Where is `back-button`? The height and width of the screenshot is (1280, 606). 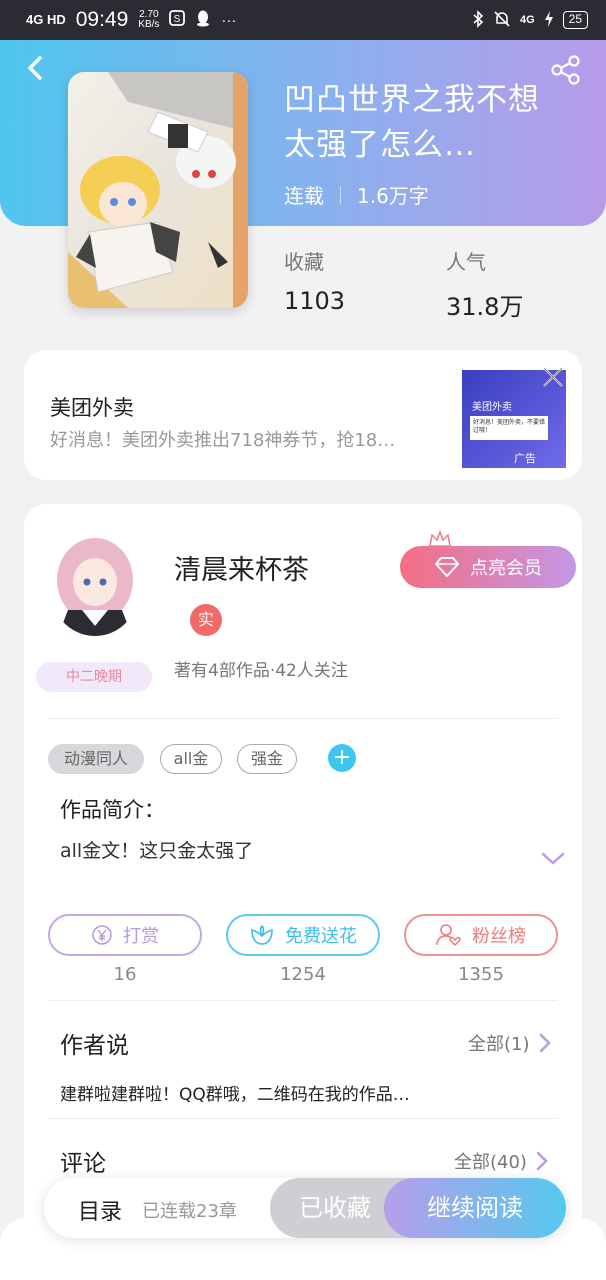 back-button is located at coordinates (36, 68).